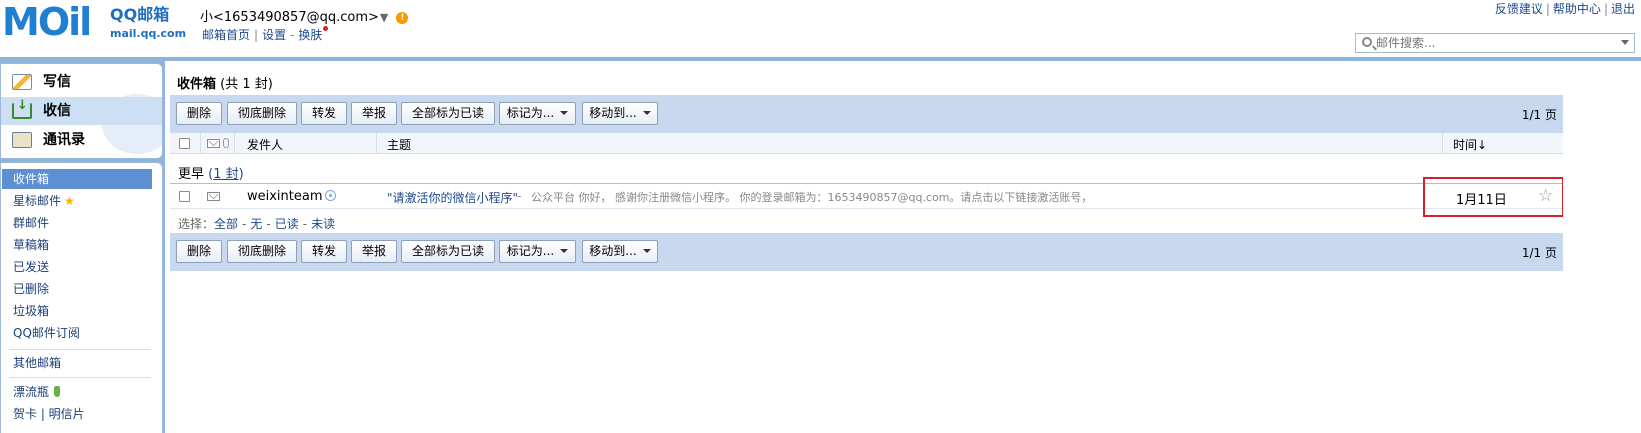  What do you see at coordinates (866, 183) in the screenshot?
I see `group-divider` at bounding box center [866, 183].